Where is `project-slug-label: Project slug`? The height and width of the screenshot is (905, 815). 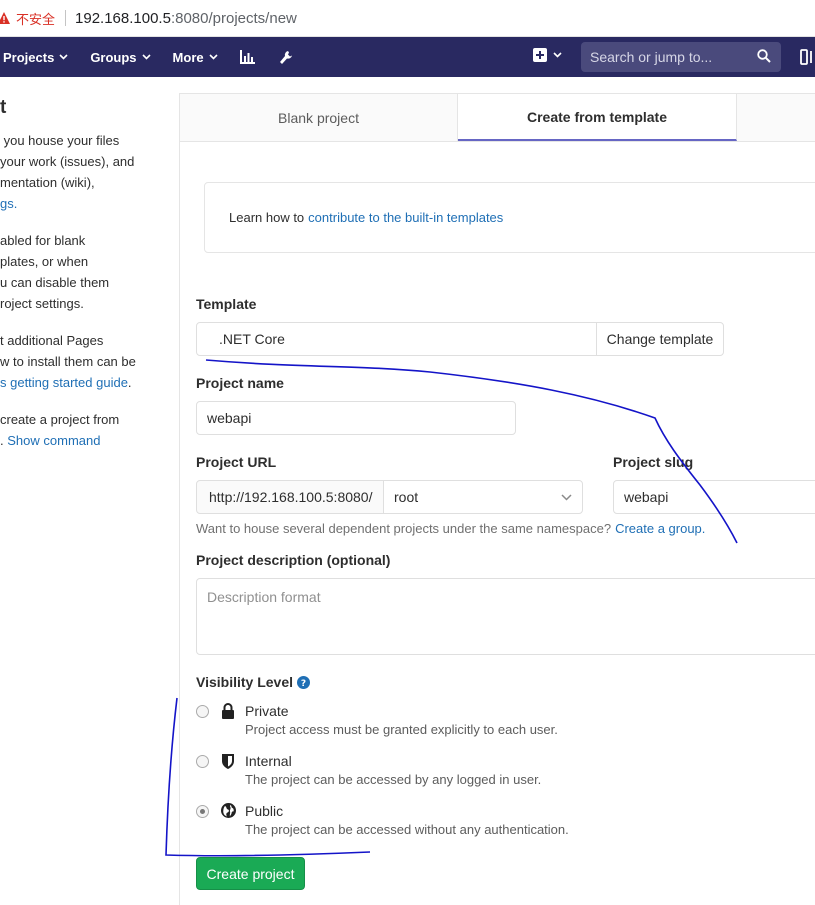
project-slug-label: Project slug is located at coordinates (653, 462).